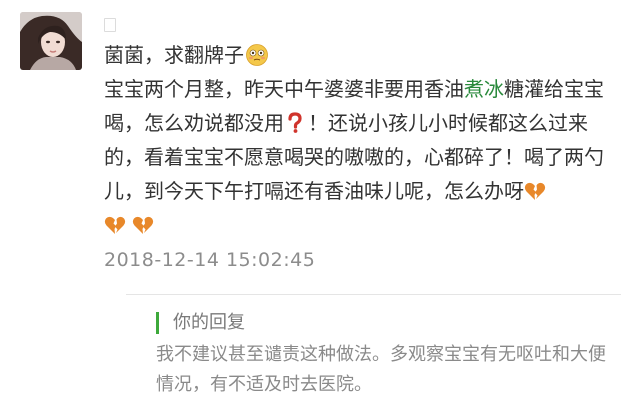 The image size is (621, 420). Describe the element at coordinates (295, 122) in the screenshot. I see `red-question-mark-emoji` at that location.